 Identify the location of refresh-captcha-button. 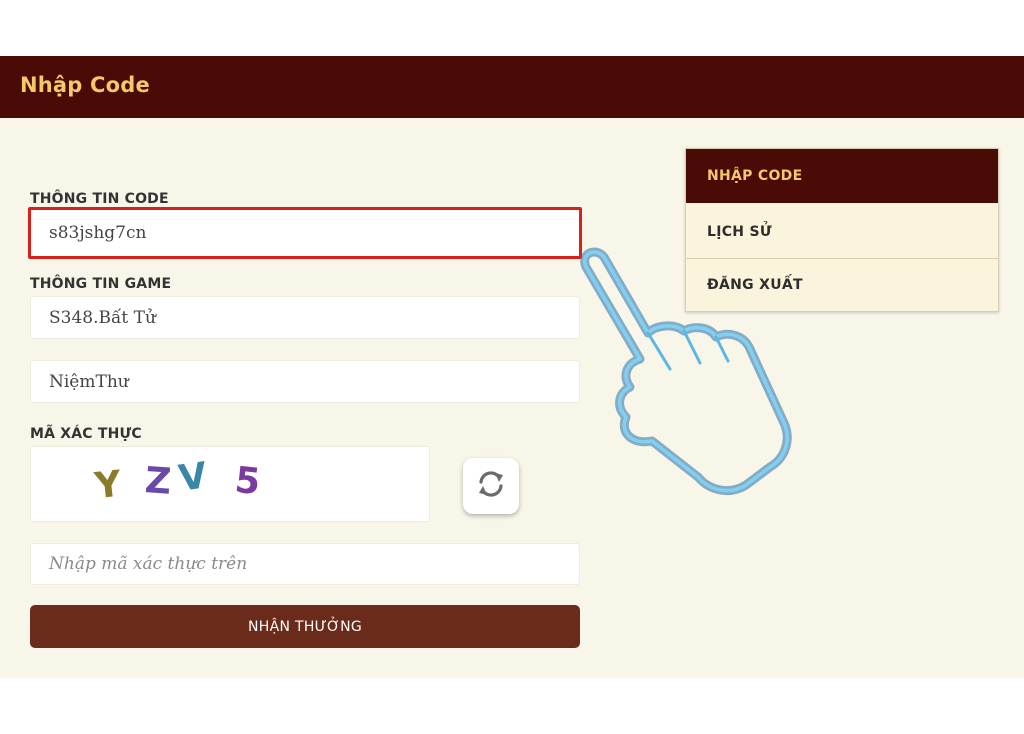
(491, 486).